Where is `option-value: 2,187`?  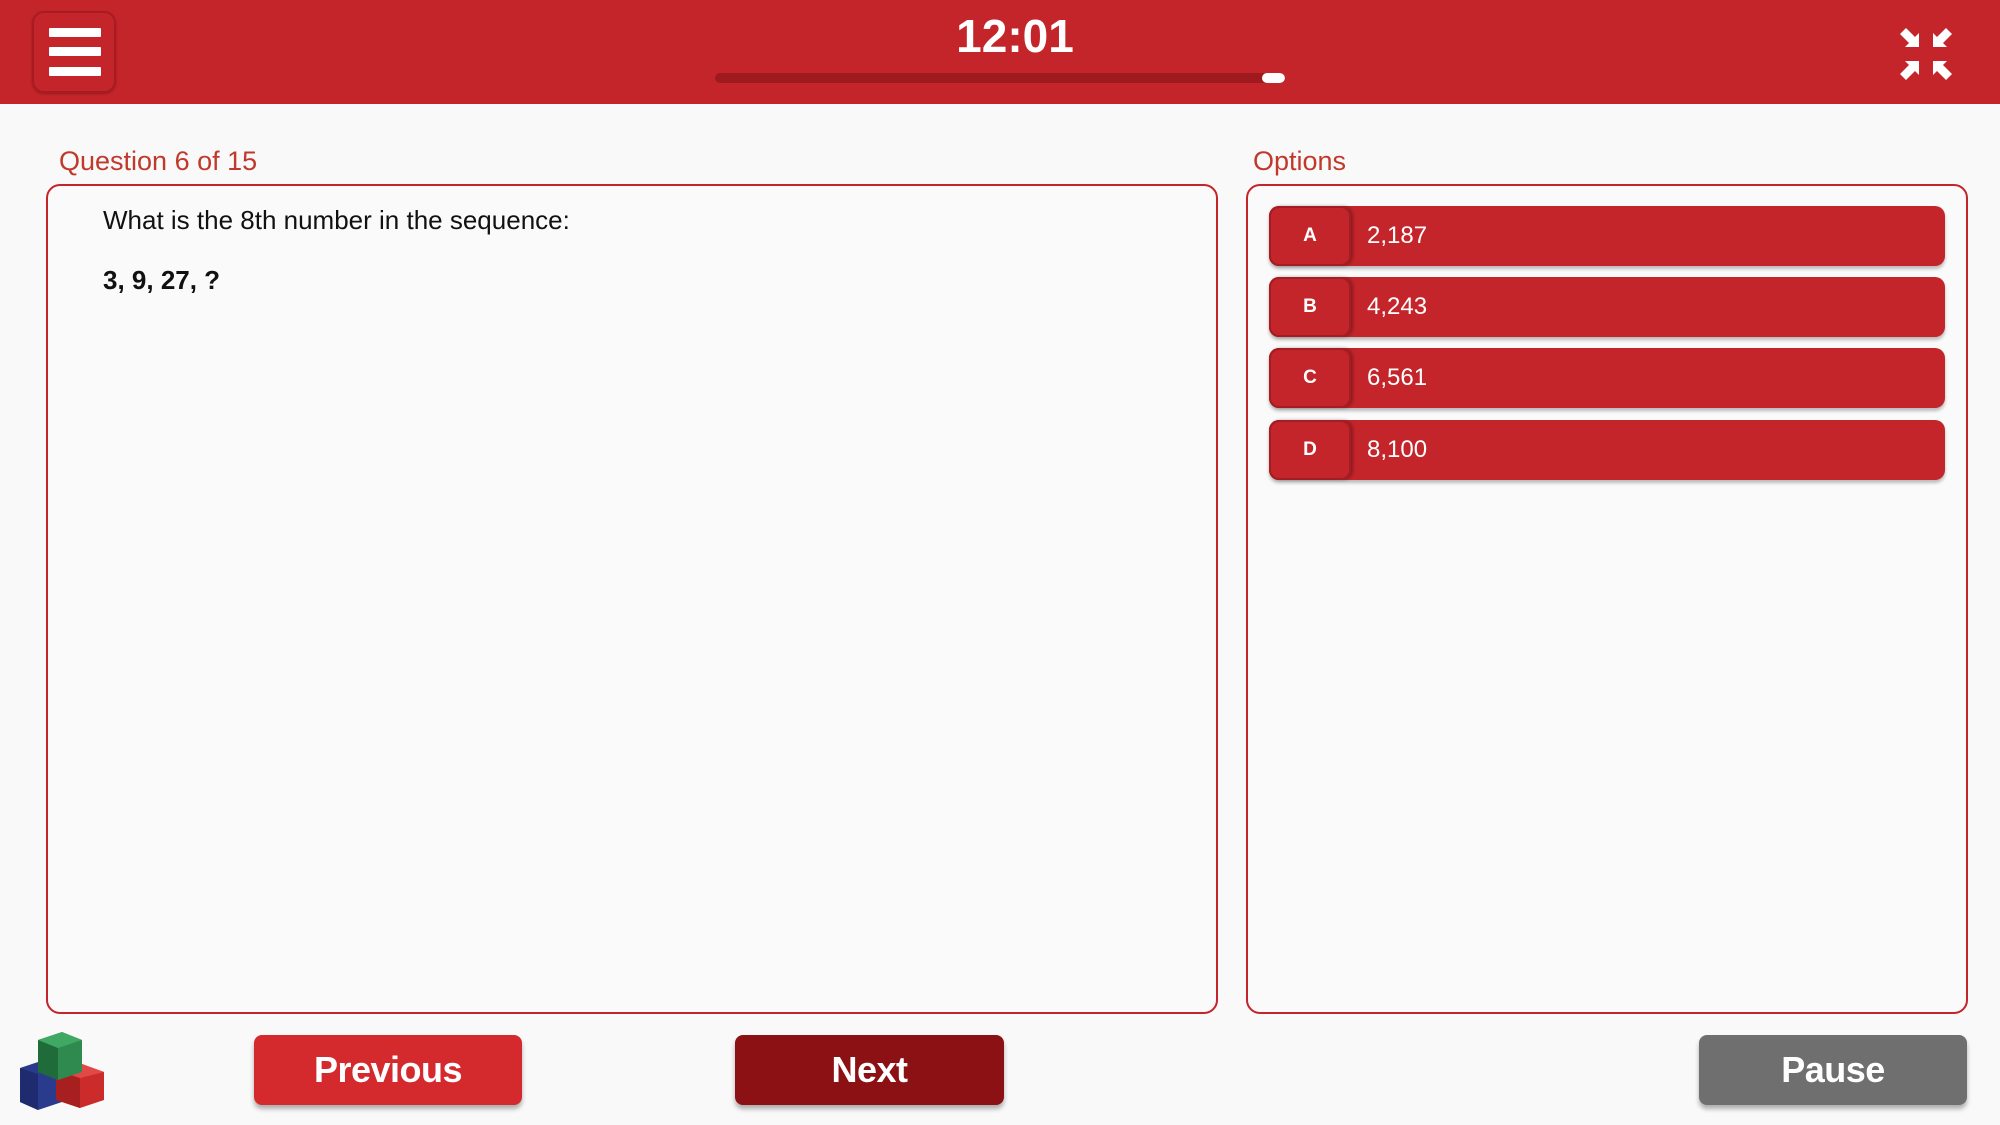 option-value: 2,187 is located at coordinates (1397, 235).